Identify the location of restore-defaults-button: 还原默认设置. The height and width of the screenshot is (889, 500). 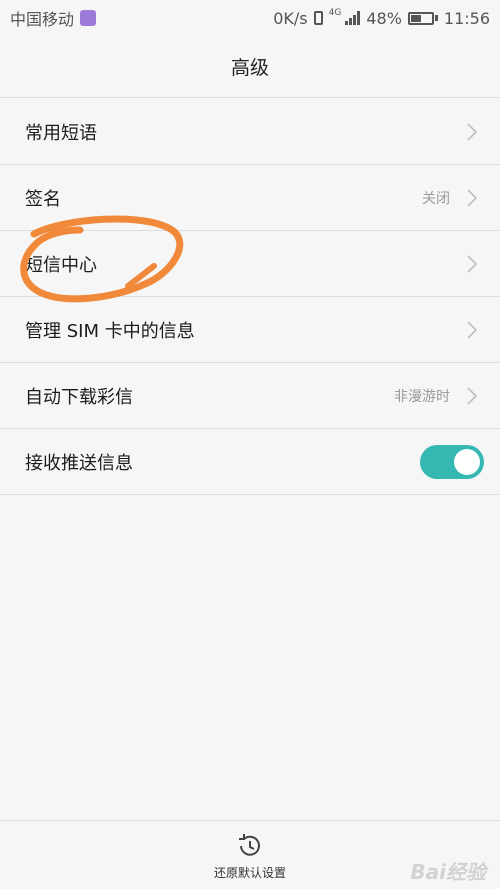
(250, 851).